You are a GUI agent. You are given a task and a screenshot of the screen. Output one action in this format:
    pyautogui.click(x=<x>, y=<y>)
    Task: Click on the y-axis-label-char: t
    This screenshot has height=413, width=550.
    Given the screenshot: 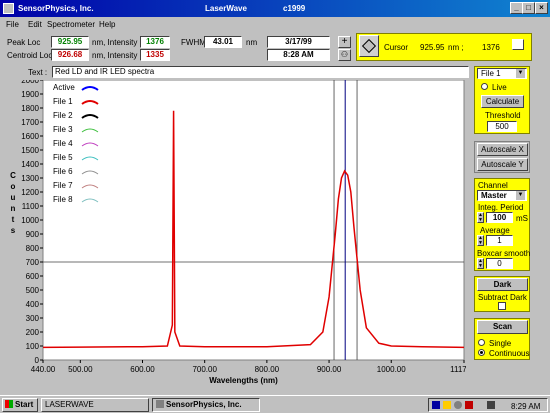 What is the action you would take?
    pyautogui.click(x=13, y=219)
    